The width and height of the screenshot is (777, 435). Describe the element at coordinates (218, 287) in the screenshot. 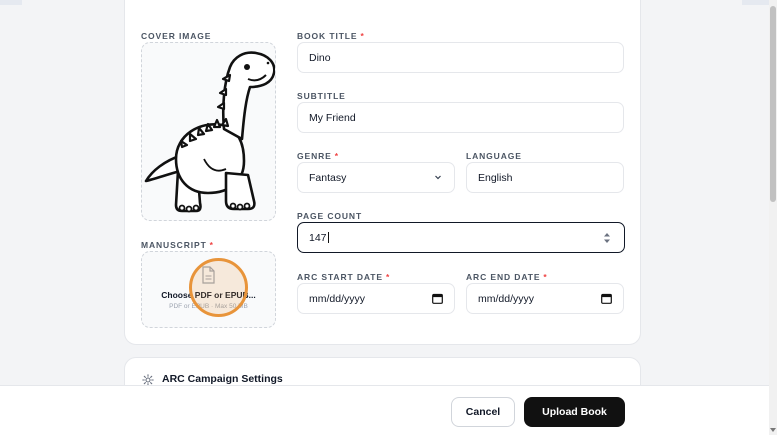

I see `click-indicator-ring` at that location.